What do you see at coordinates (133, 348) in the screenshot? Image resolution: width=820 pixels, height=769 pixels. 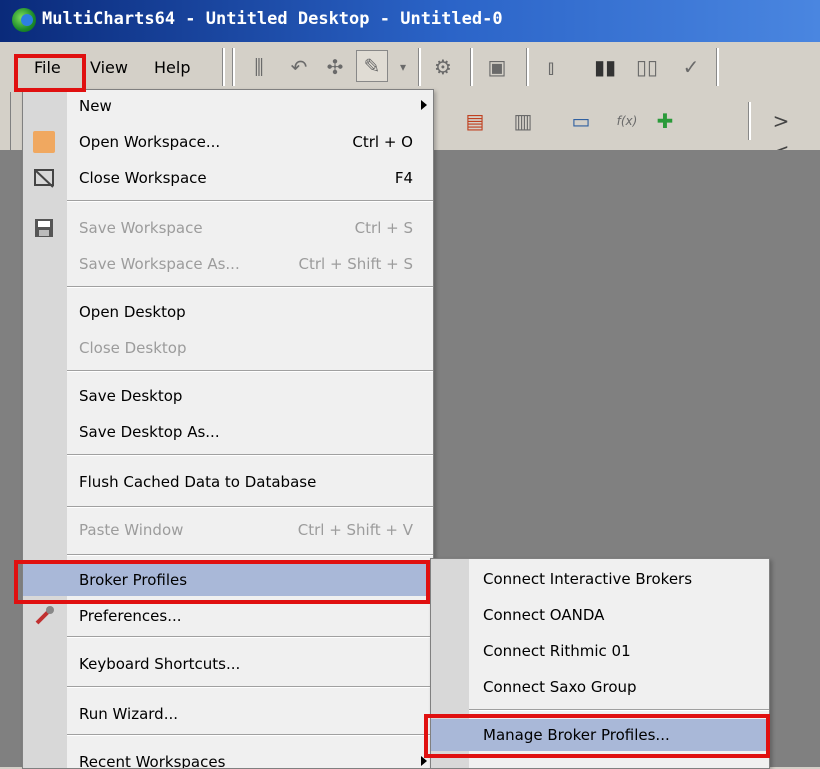 I see `menu-item-label: Close Desktop` at bounding box center [133, 348].